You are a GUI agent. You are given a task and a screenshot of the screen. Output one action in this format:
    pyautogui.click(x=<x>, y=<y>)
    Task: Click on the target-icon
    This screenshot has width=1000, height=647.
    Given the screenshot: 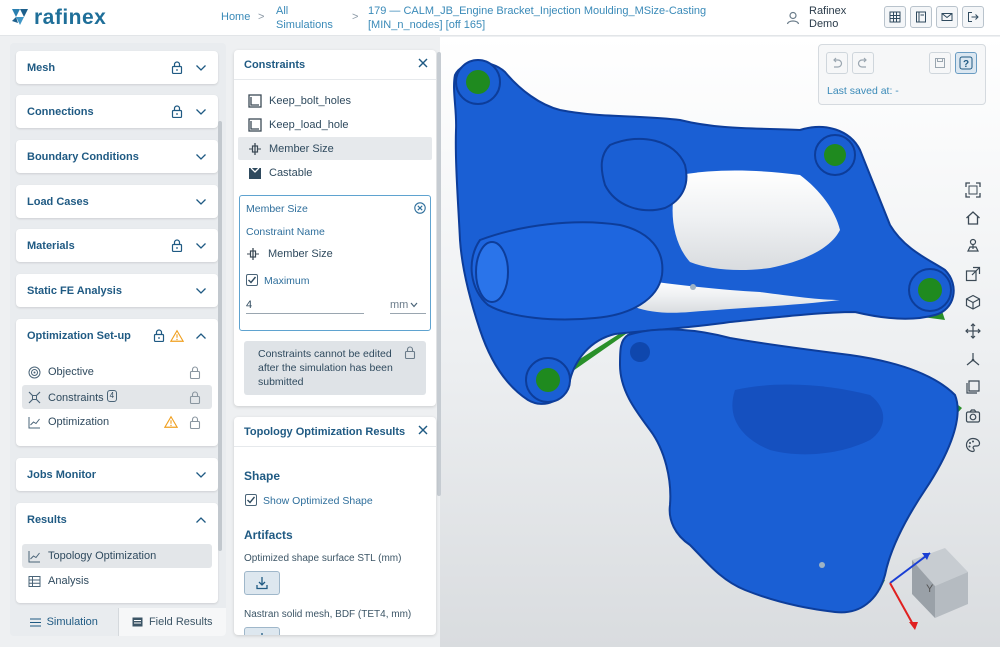 What is the action you would take?
    pyautogui.click(x=34, y=372)
    